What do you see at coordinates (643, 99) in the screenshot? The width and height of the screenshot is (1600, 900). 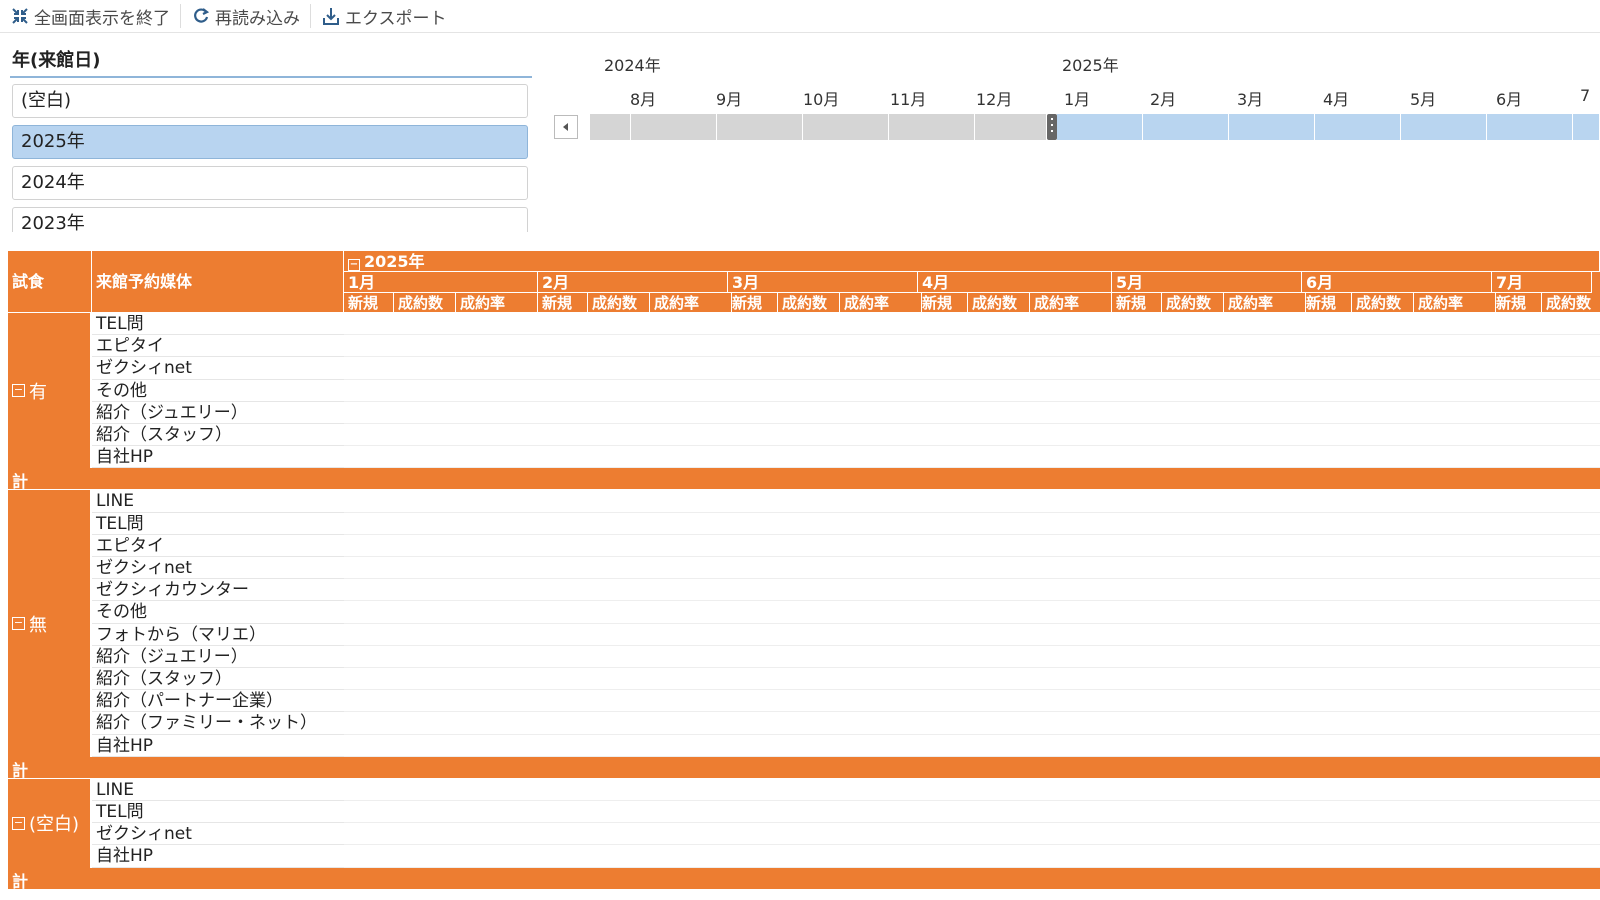 I see `timeline-month: 8月` at bounding box center [643, 99].